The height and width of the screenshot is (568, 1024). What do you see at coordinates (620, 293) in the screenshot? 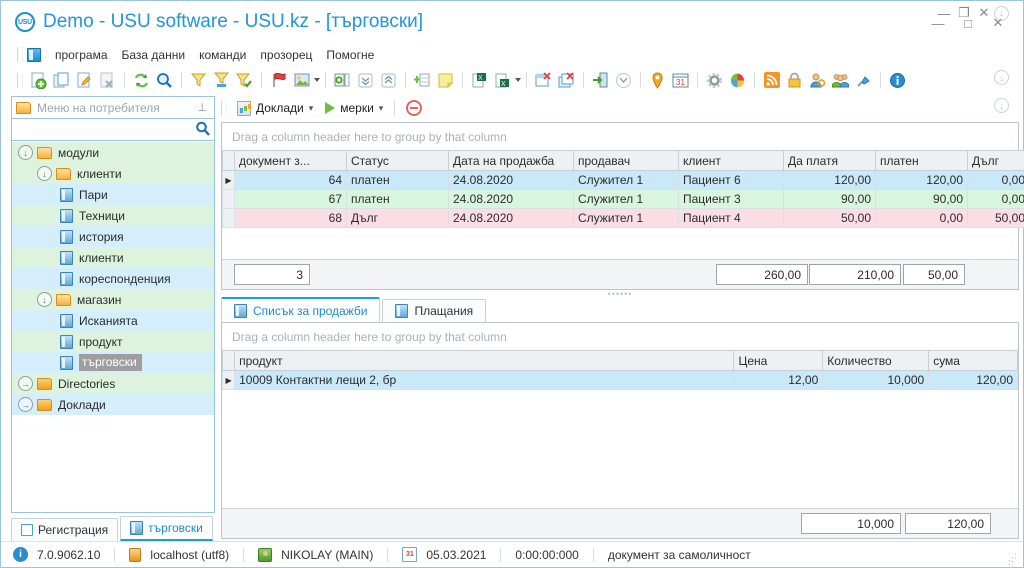
I see `horizontal-splitter: ••••••` at bounding box center [620, 293].